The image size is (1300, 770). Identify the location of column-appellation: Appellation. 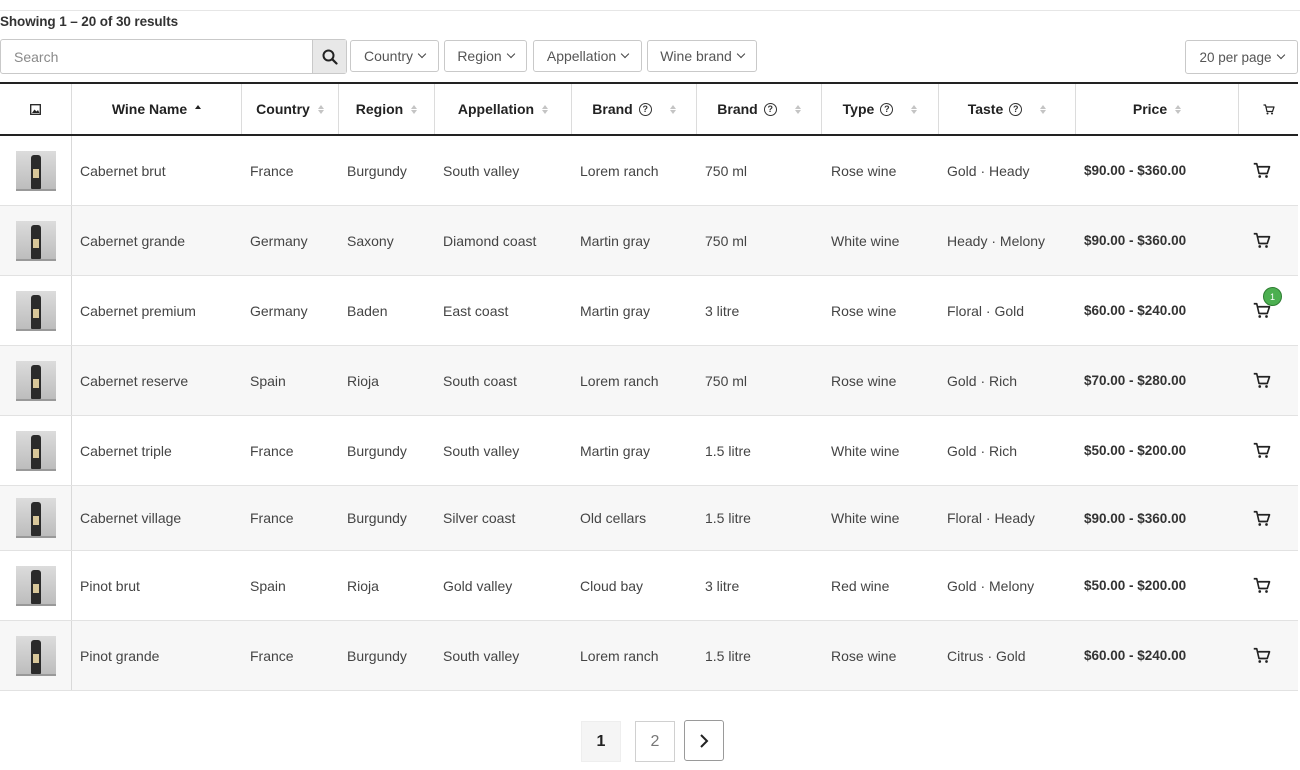
(503, 109).